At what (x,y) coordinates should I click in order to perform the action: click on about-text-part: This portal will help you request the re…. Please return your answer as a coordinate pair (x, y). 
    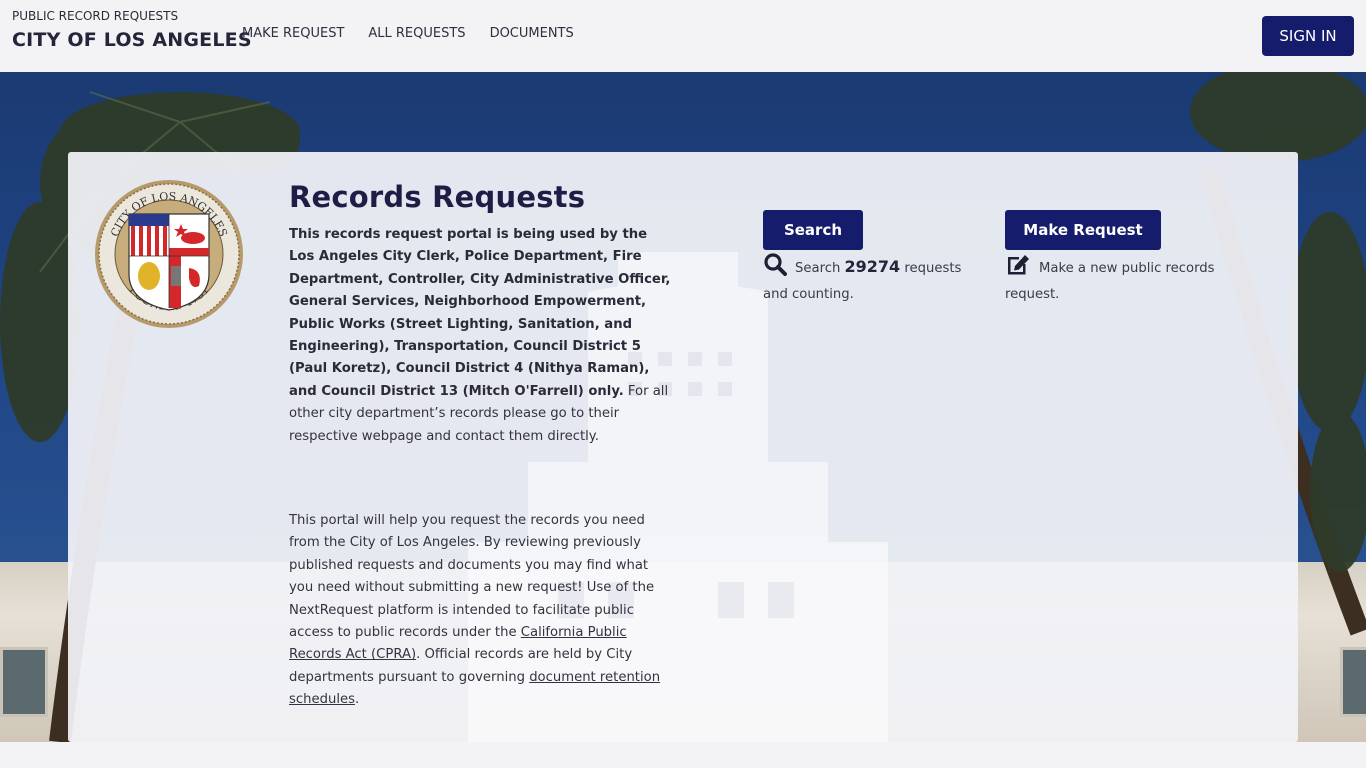
    Looking at the image, I should click on (472, 577).